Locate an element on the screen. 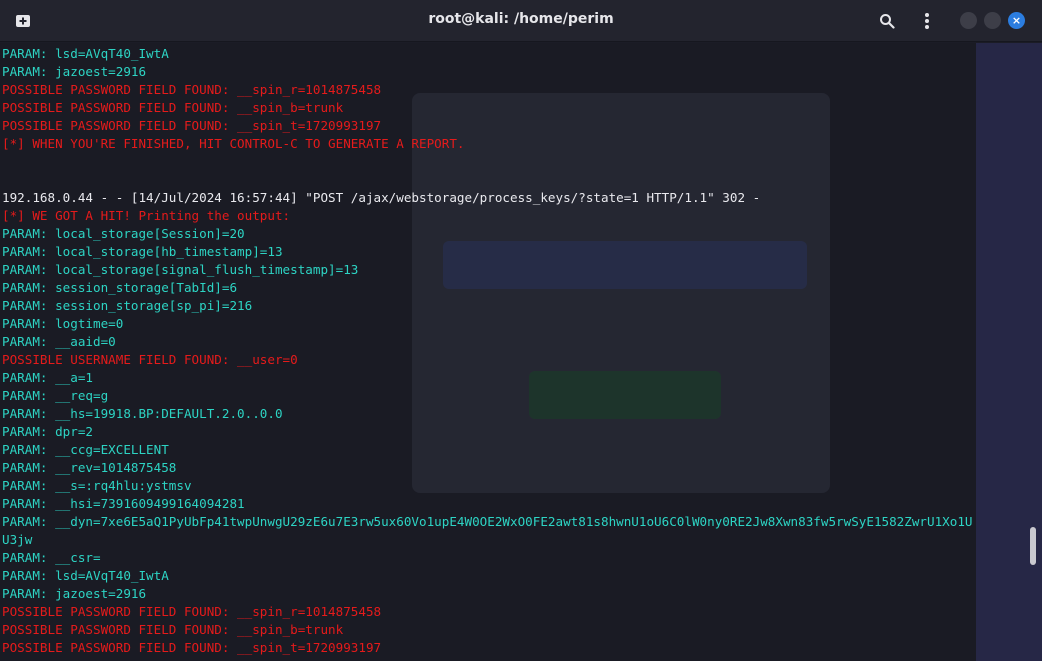  search-icon is located at coordinates (887, 21).